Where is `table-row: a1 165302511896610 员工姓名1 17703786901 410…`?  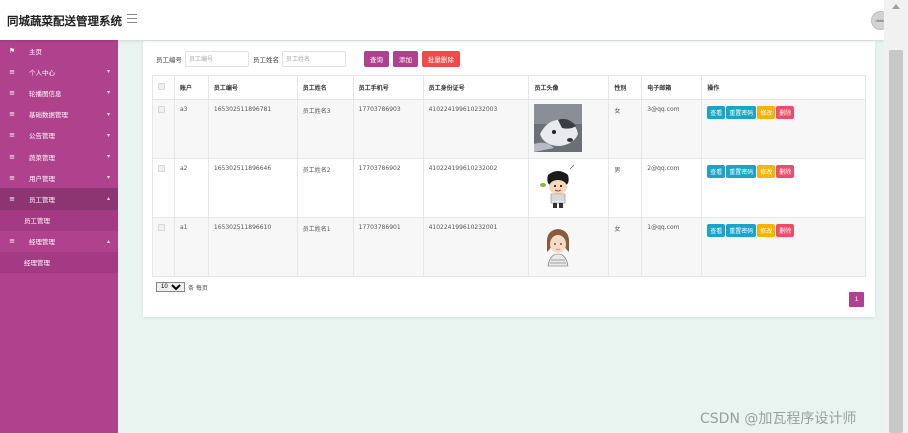
table-row: a1 165302511896610 员工姓名1 17703786901 410… is located at coordinates (509, 247).